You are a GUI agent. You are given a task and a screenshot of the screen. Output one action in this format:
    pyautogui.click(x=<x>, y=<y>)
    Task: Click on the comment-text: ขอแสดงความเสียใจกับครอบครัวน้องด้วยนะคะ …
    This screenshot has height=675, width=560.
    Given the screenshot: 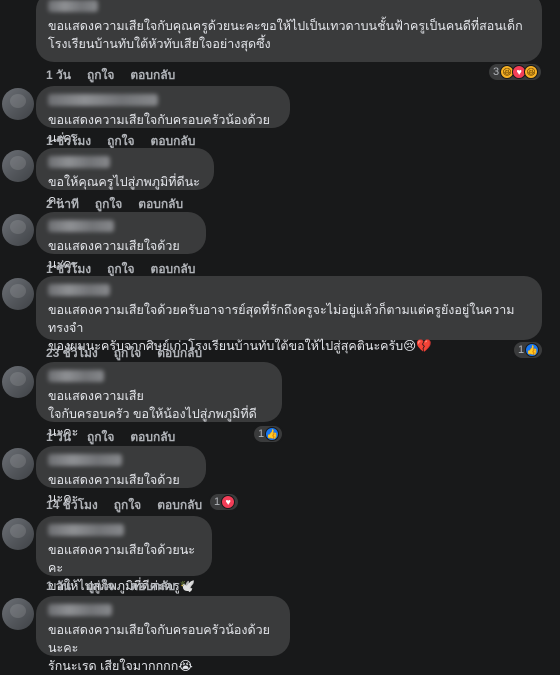 What is the action you would take?
    pyautogui.click(x=159, y=648)
    